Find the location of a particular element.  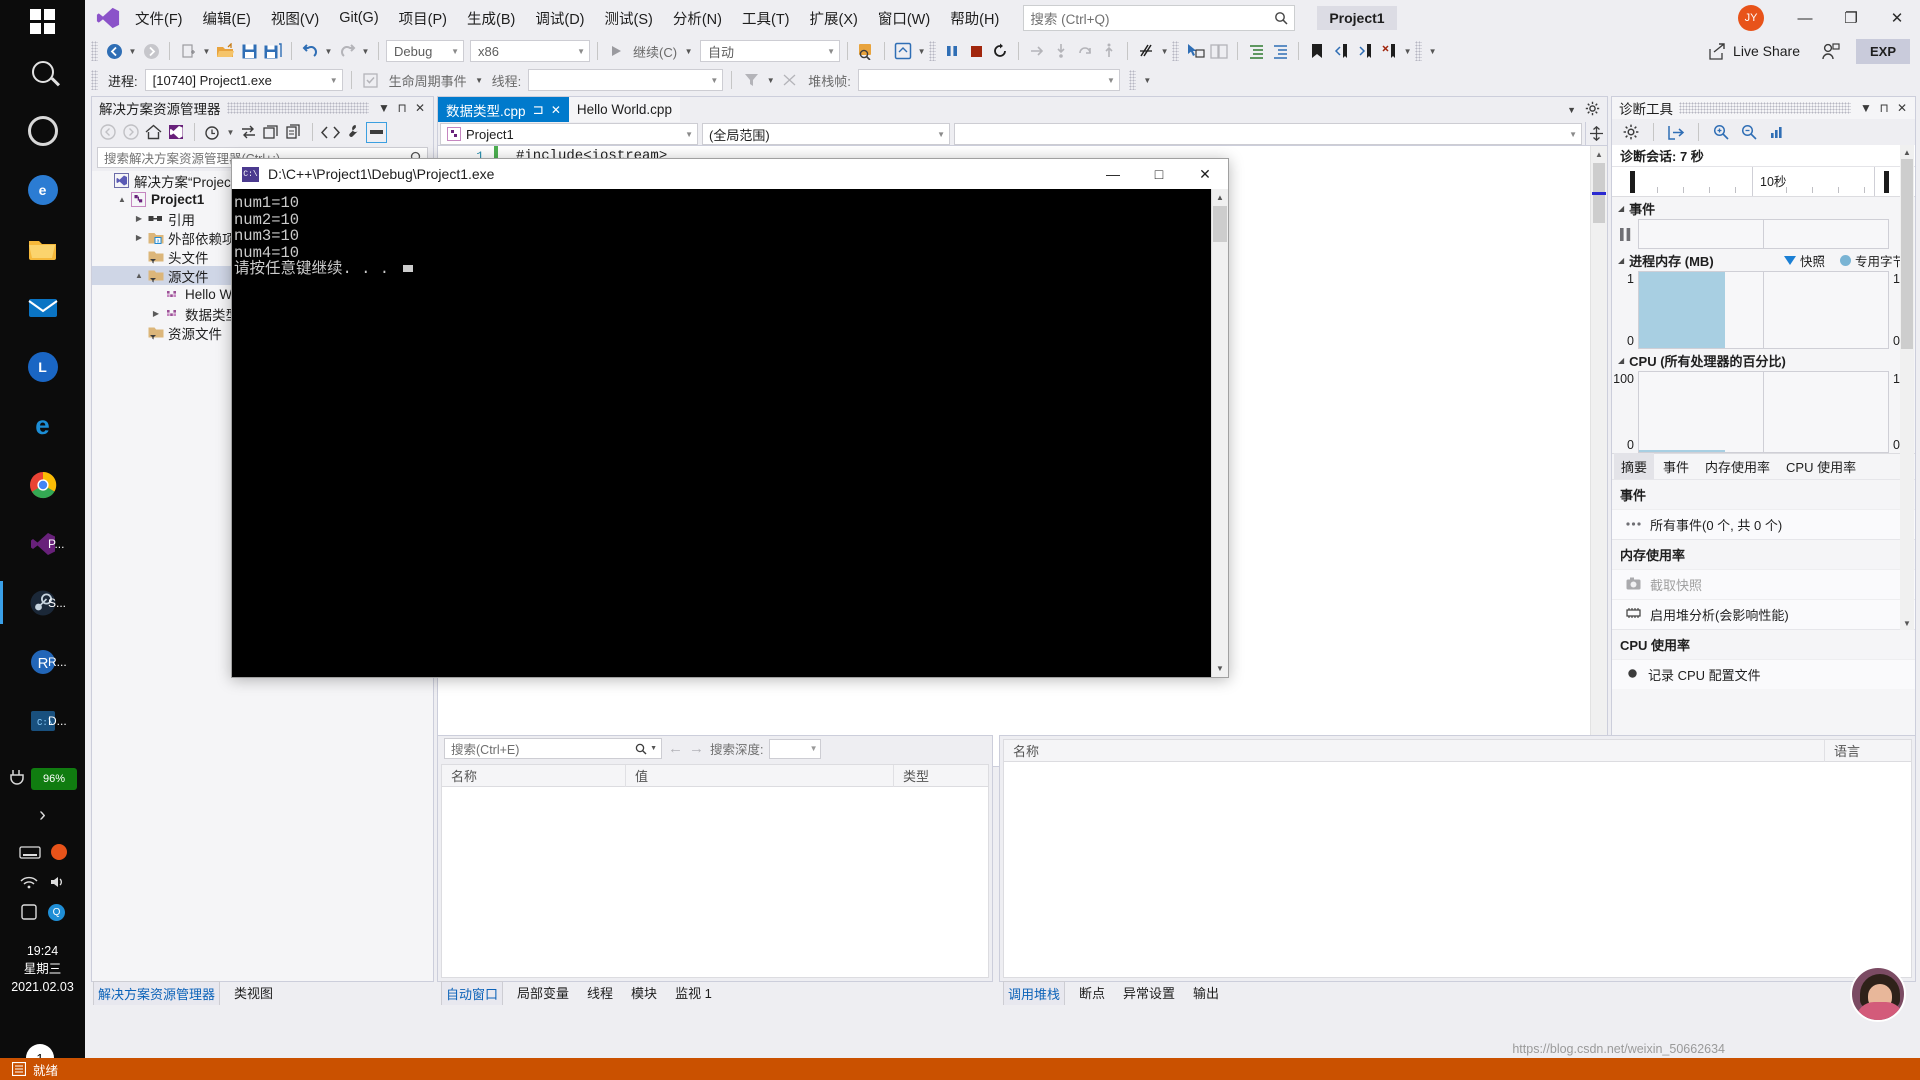

back-dropdown-icon: ▼ is located at coordinates (132, 51).